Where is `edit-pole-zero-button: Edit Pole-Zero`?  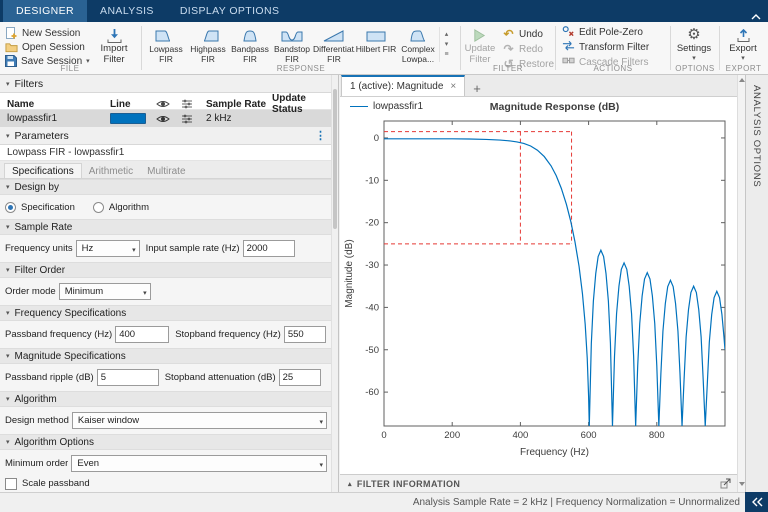
edit-pole-zero-button: Edit Pole-Zero is located at coordinates (615, 31).